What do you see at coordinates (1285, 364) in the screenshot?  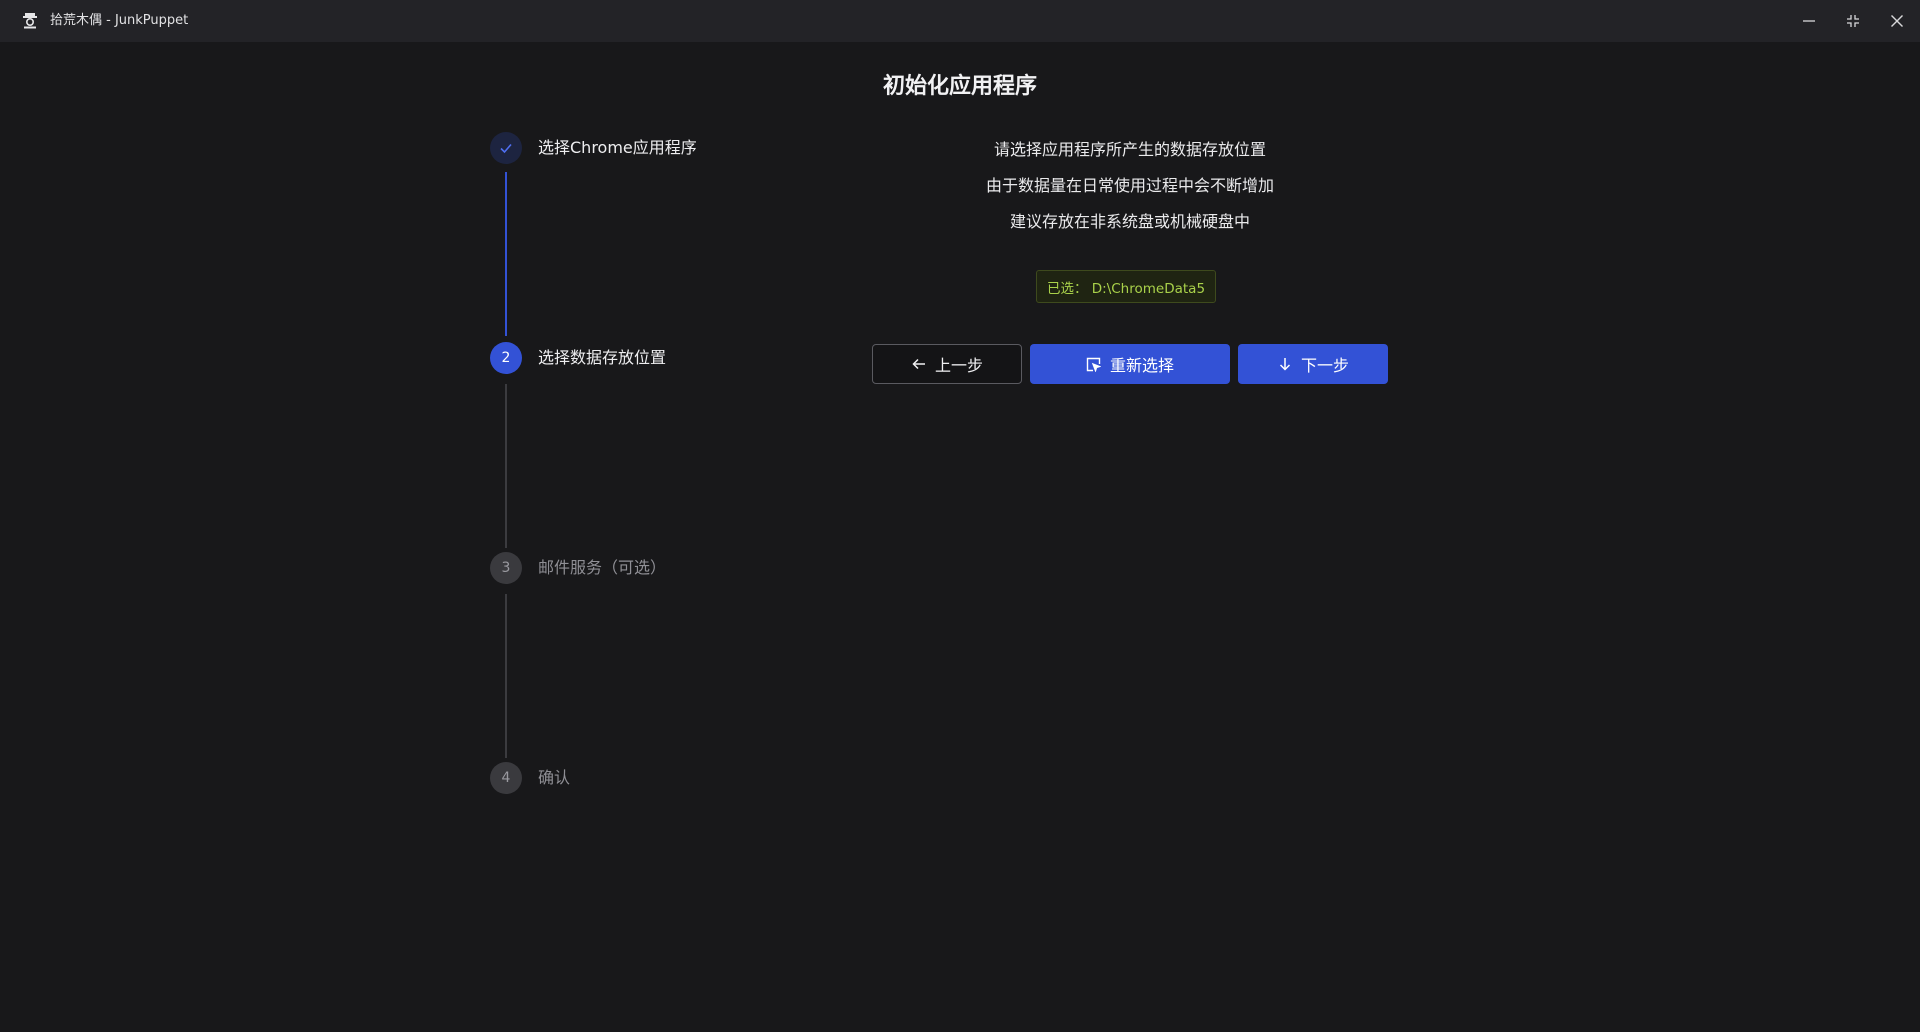 I see `arrow-down-icon` at bounding box center [1285, 364].